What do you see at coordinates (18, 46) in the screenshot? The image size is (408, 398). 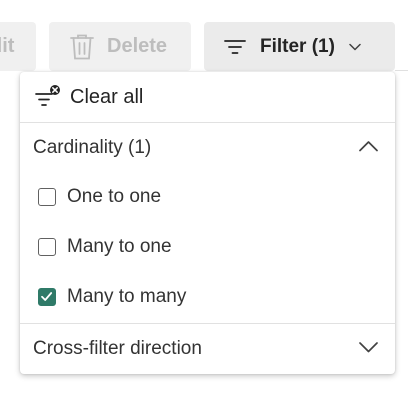 I see `edit-button: dit` at bounding box center [18, 46].